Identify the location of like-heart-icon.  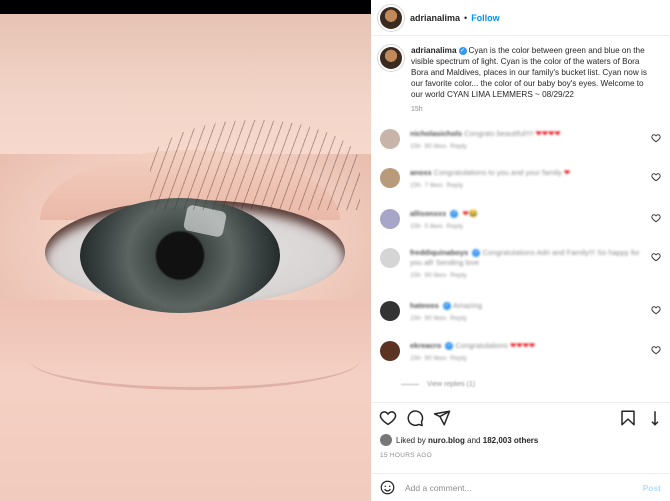
(388, 418).